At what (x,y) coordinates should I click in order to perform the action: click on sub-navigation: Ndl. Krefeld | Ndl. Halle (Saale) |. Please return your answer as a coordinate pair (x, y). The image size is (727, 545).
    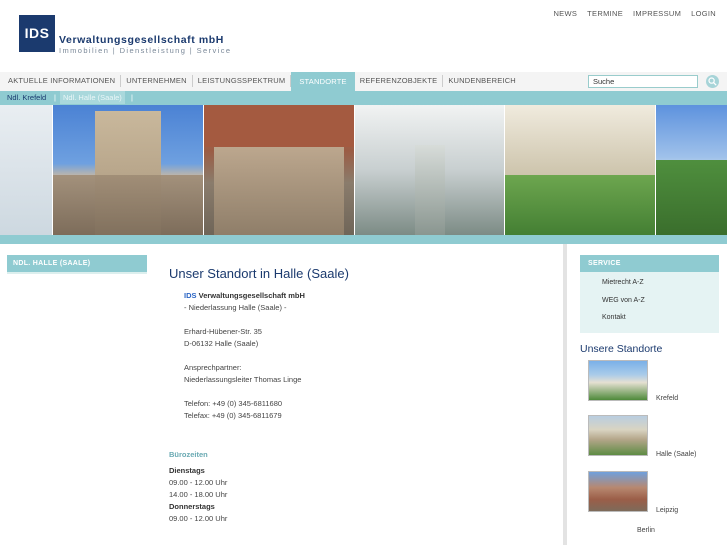
    Looking at the image, I should click on (363, 98).